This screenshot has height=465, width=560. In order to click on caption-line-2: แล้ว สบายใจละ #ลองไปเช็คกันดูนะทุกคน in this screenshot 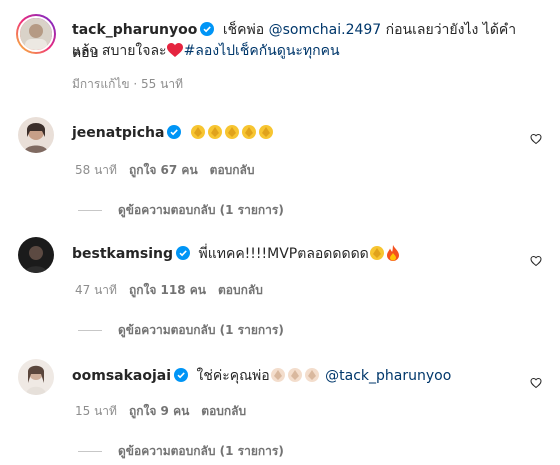, I will do `click(307, 53)`.